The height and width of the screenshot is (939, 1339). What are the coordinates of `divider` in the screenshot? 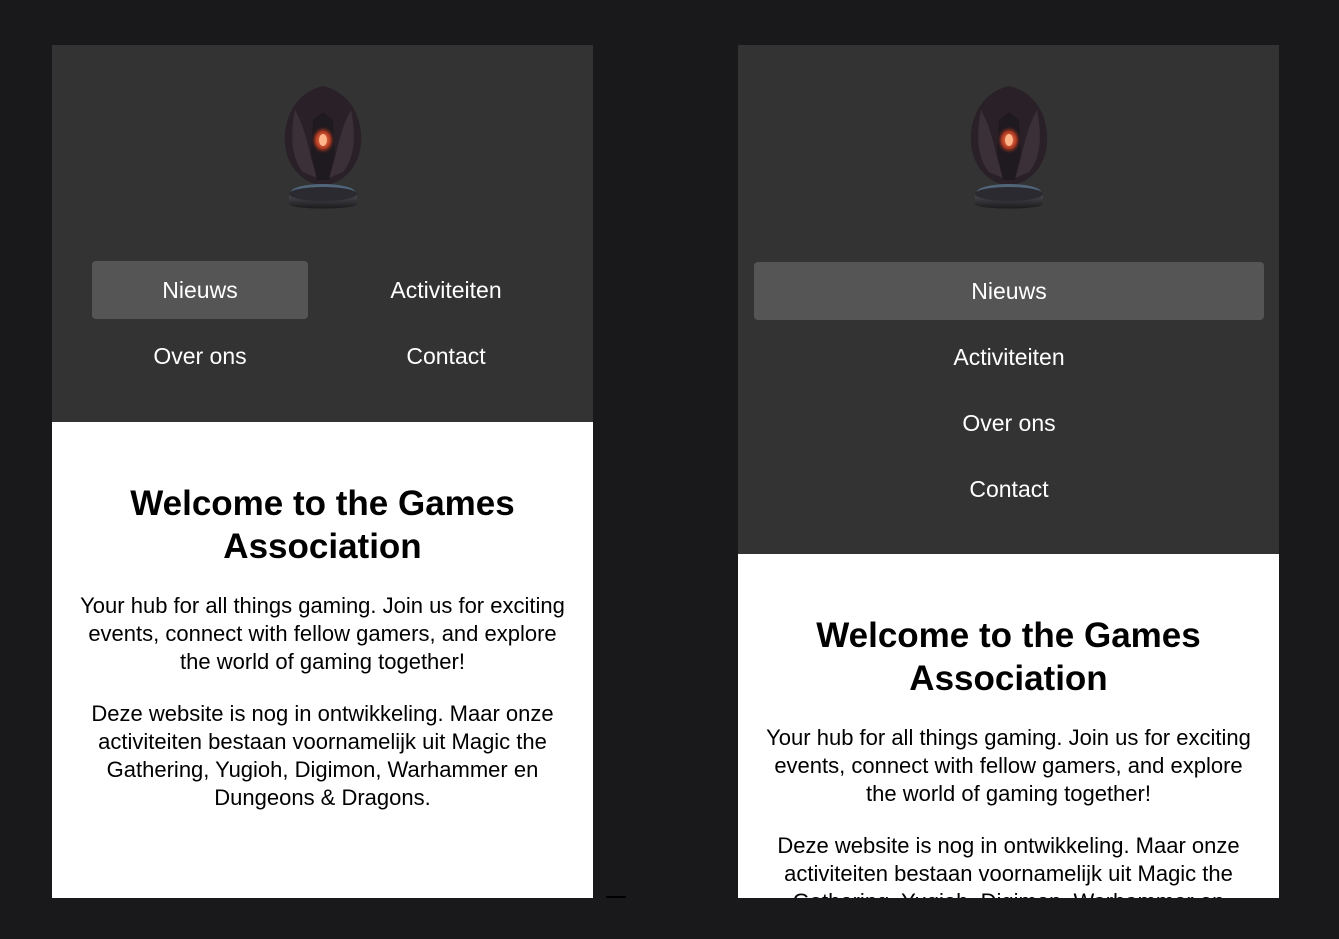 It's located at (616, 897).